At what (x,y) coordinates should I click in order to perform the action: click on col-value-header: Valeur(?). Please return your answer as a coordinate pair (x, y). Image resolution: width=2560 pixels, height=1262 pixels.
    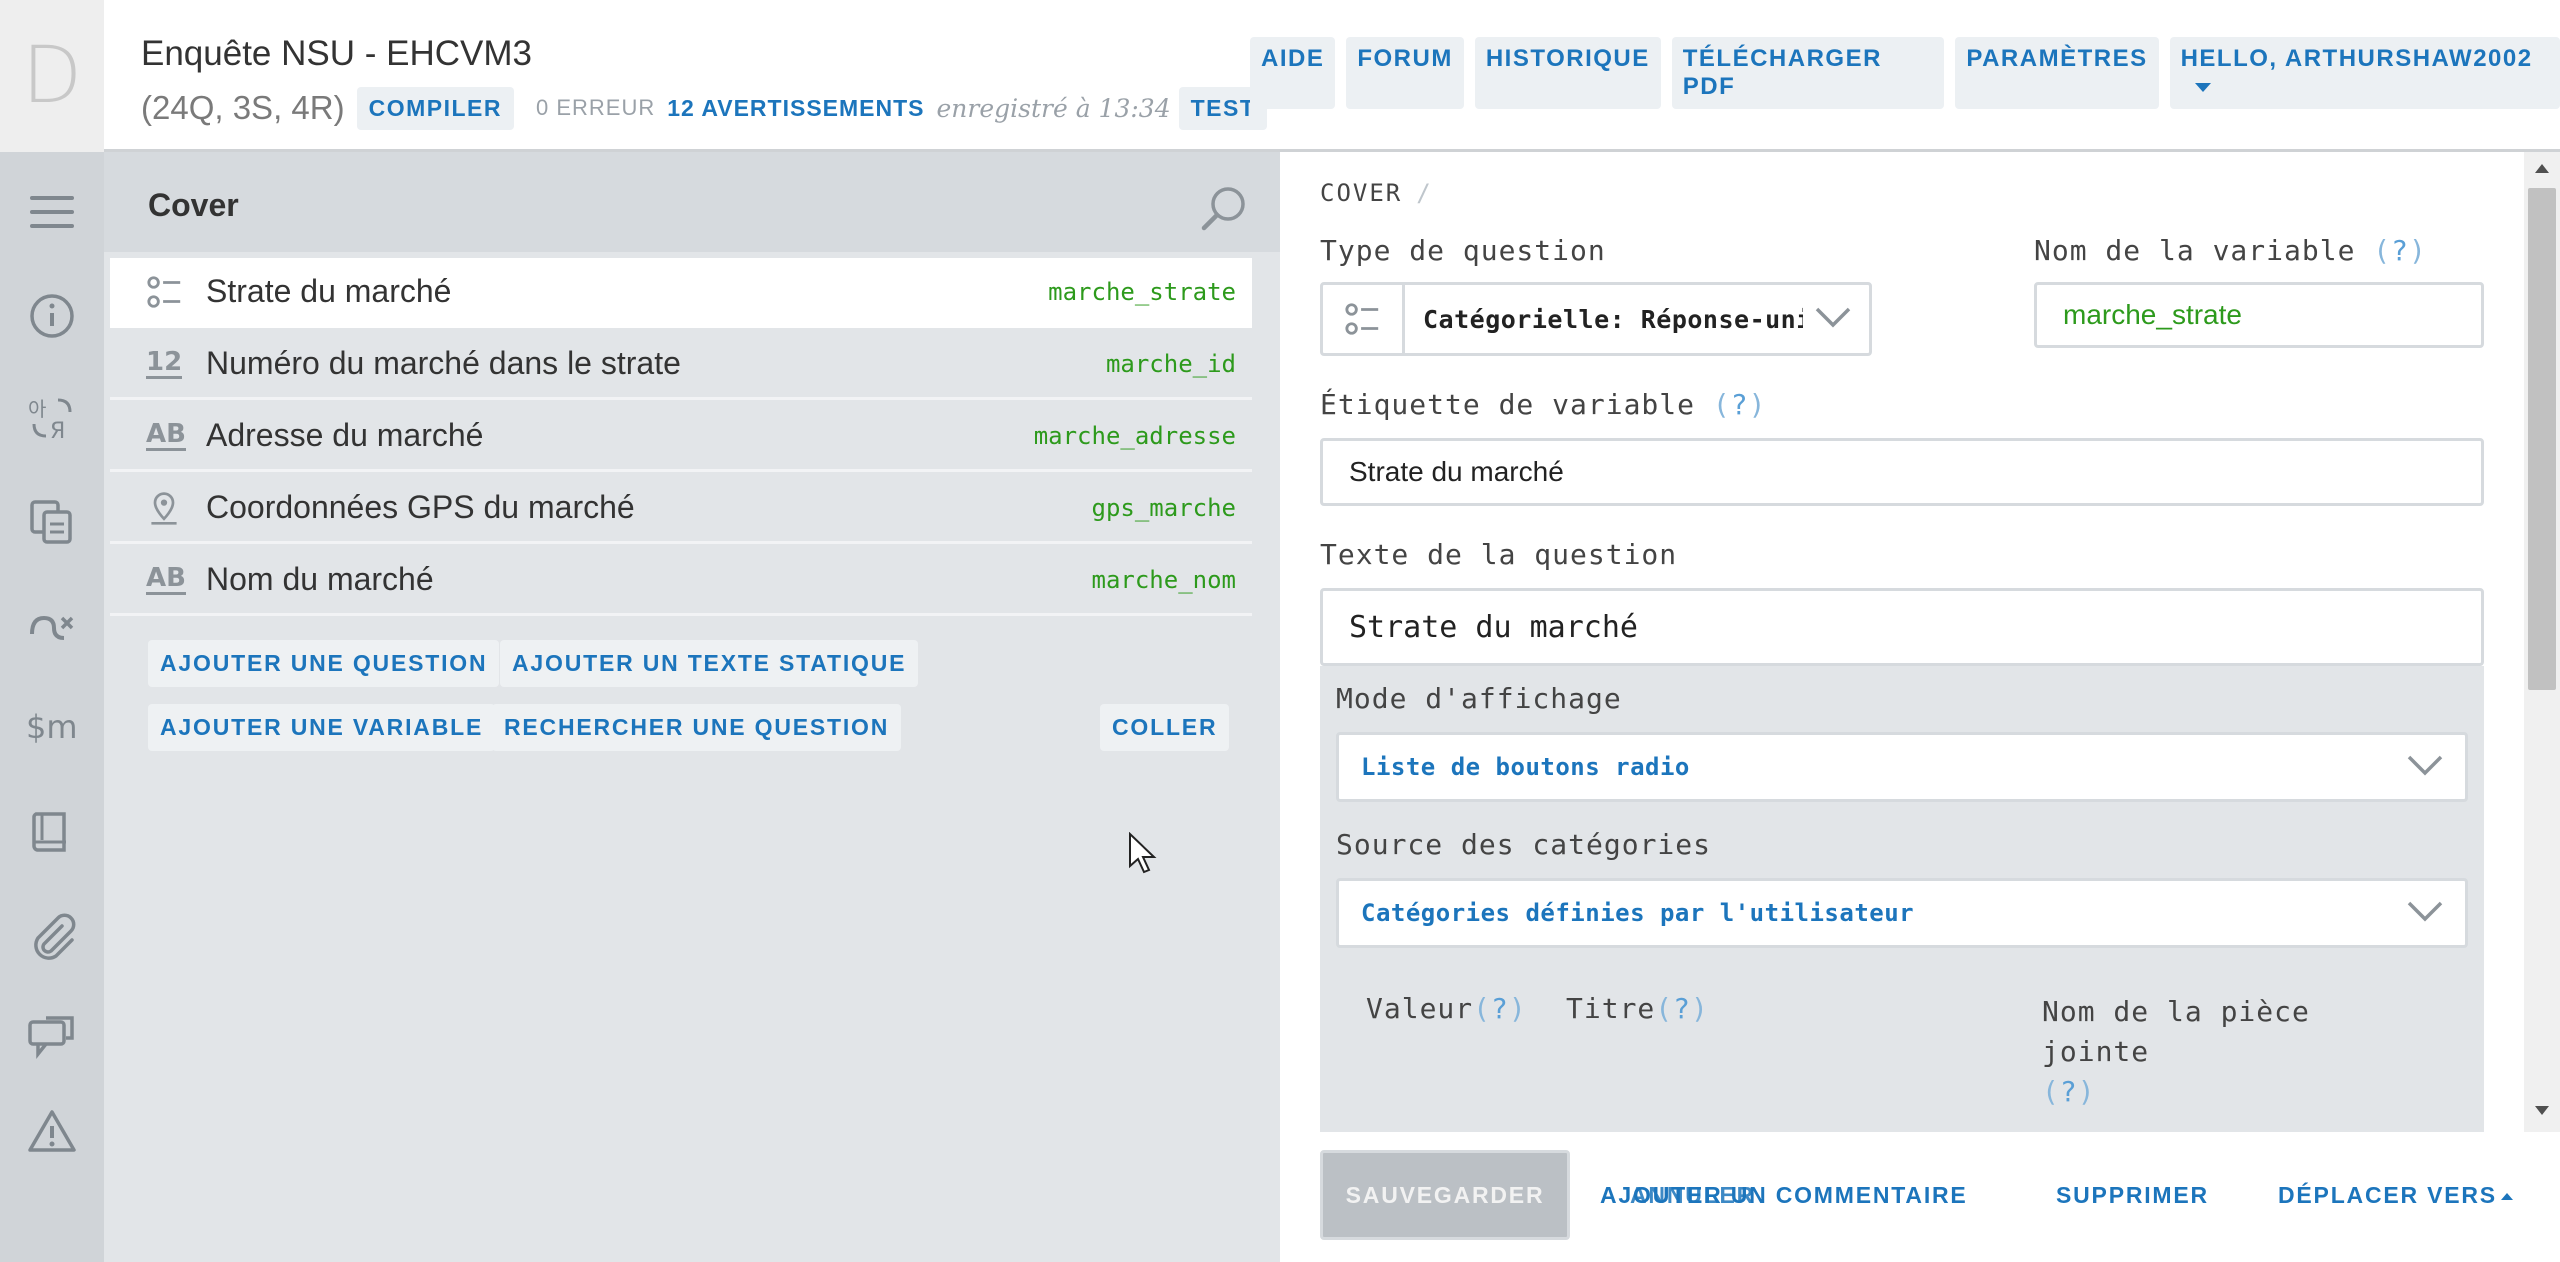
    Looking at the image, I should click on (1446, 1008).